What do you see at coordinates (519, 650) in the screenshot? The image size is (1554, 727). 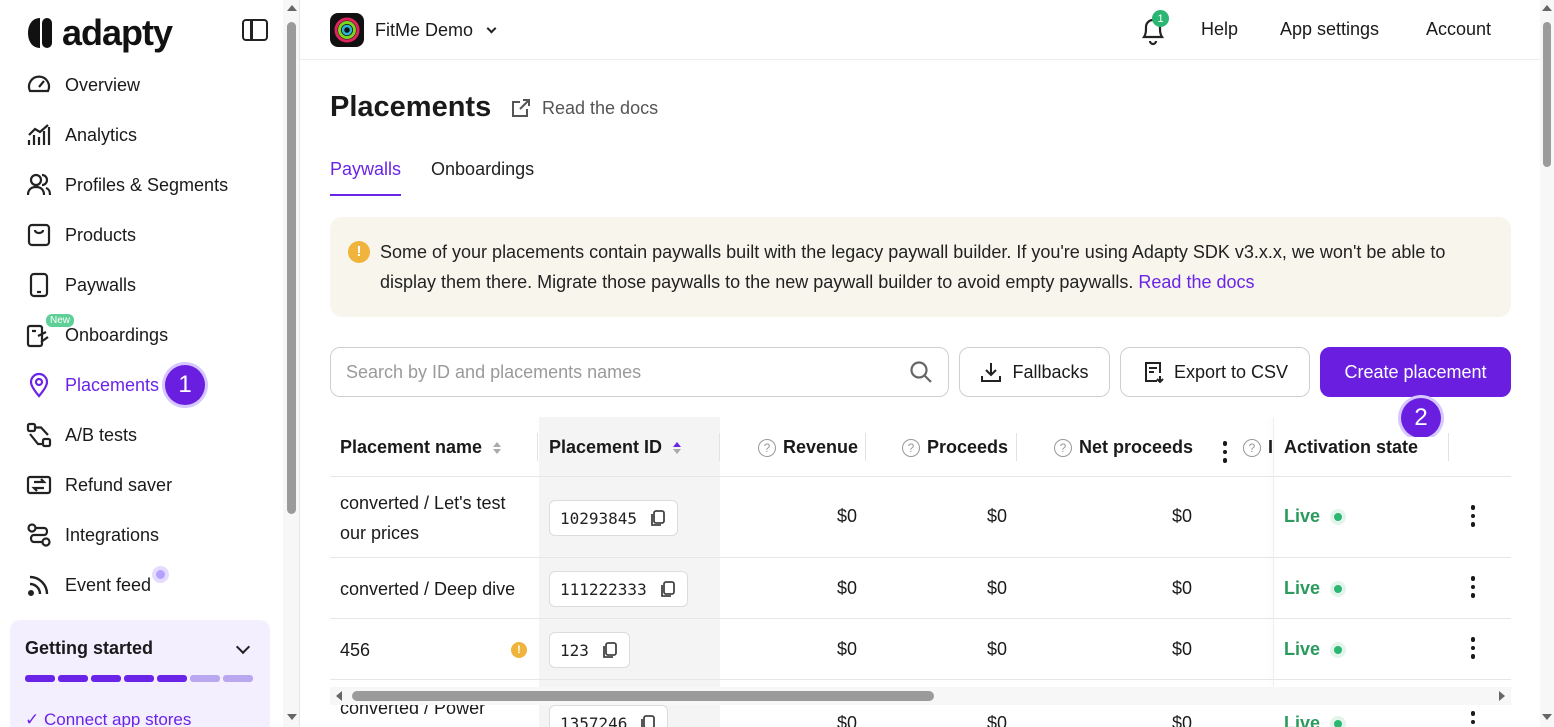 I see `warning-icon: !` at bounding box center [519, 650].